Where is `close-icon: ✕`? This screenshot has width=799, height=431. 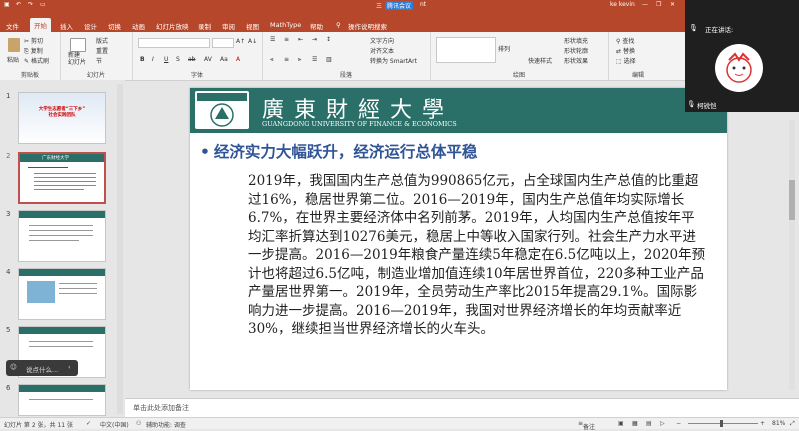 close-icon: ✕ is located at coordinates (672, 4).